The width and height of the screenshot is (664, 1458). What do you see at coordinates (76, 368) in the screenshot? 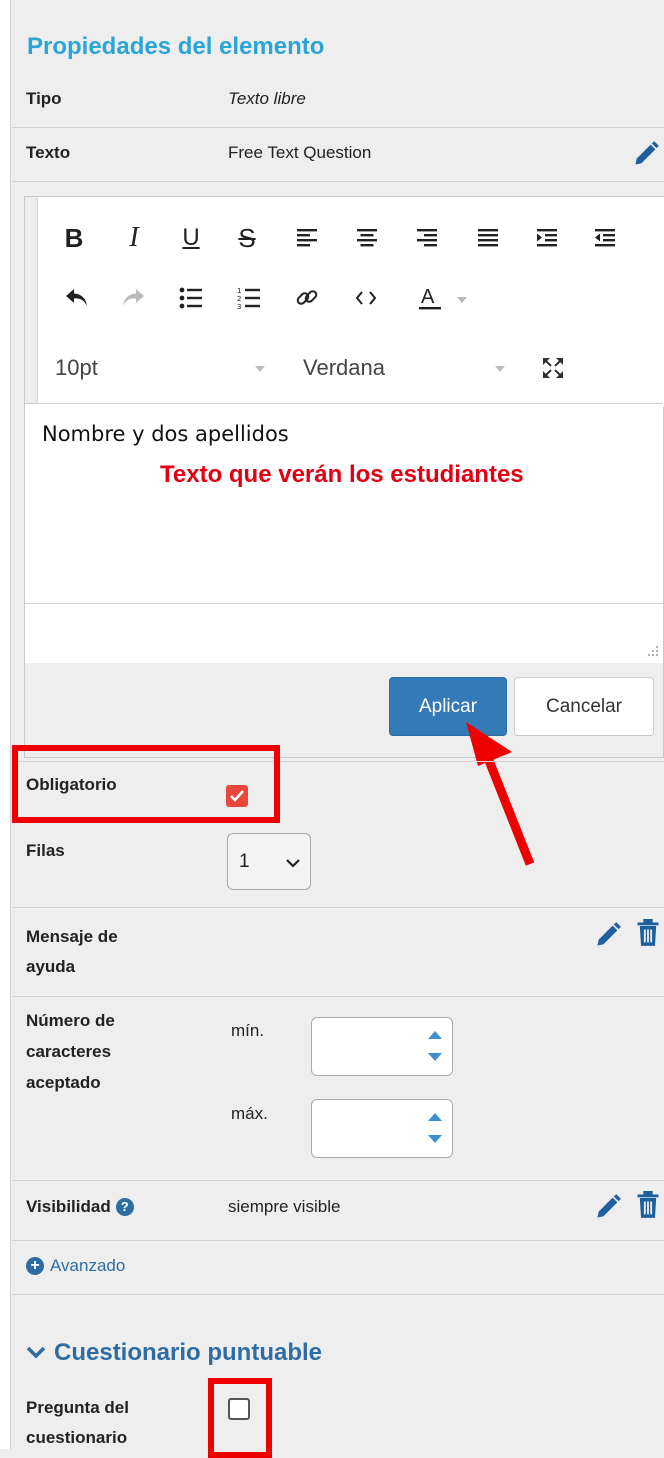
I see `font-size-select: 10pt` at bounding box center [76, 368].